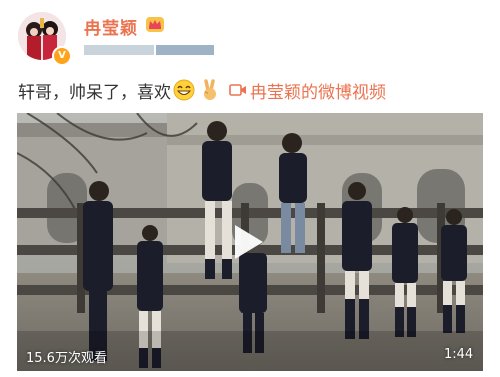  What do you see at coordinates (66, 358) in the screenshot?
I see `view-count: 15.6万次观看` at bounding box center [66, 358].